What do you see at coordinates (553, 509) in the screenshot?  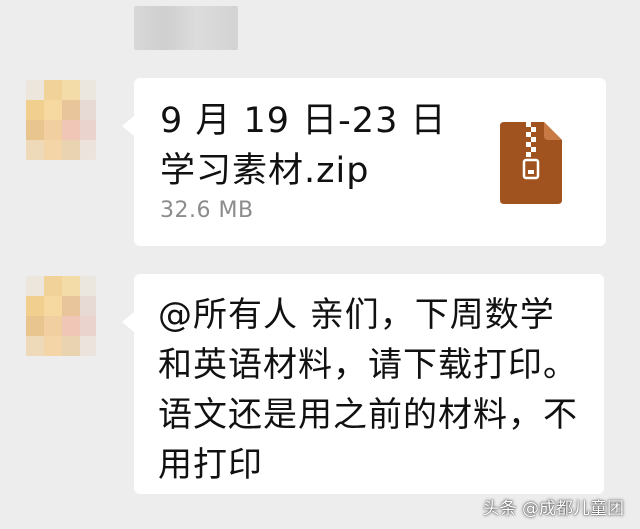 I see `watermark: 头条 @成都儿童团` at bounding box center [553, 509].